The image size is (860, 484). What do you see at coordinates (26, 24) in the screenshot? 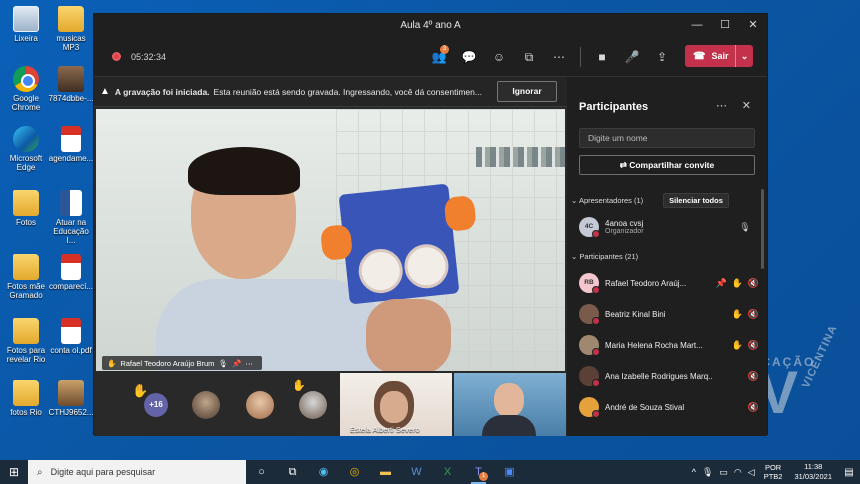
I see `desktop-icon: Lixeira` at bounding box center [26, 24].